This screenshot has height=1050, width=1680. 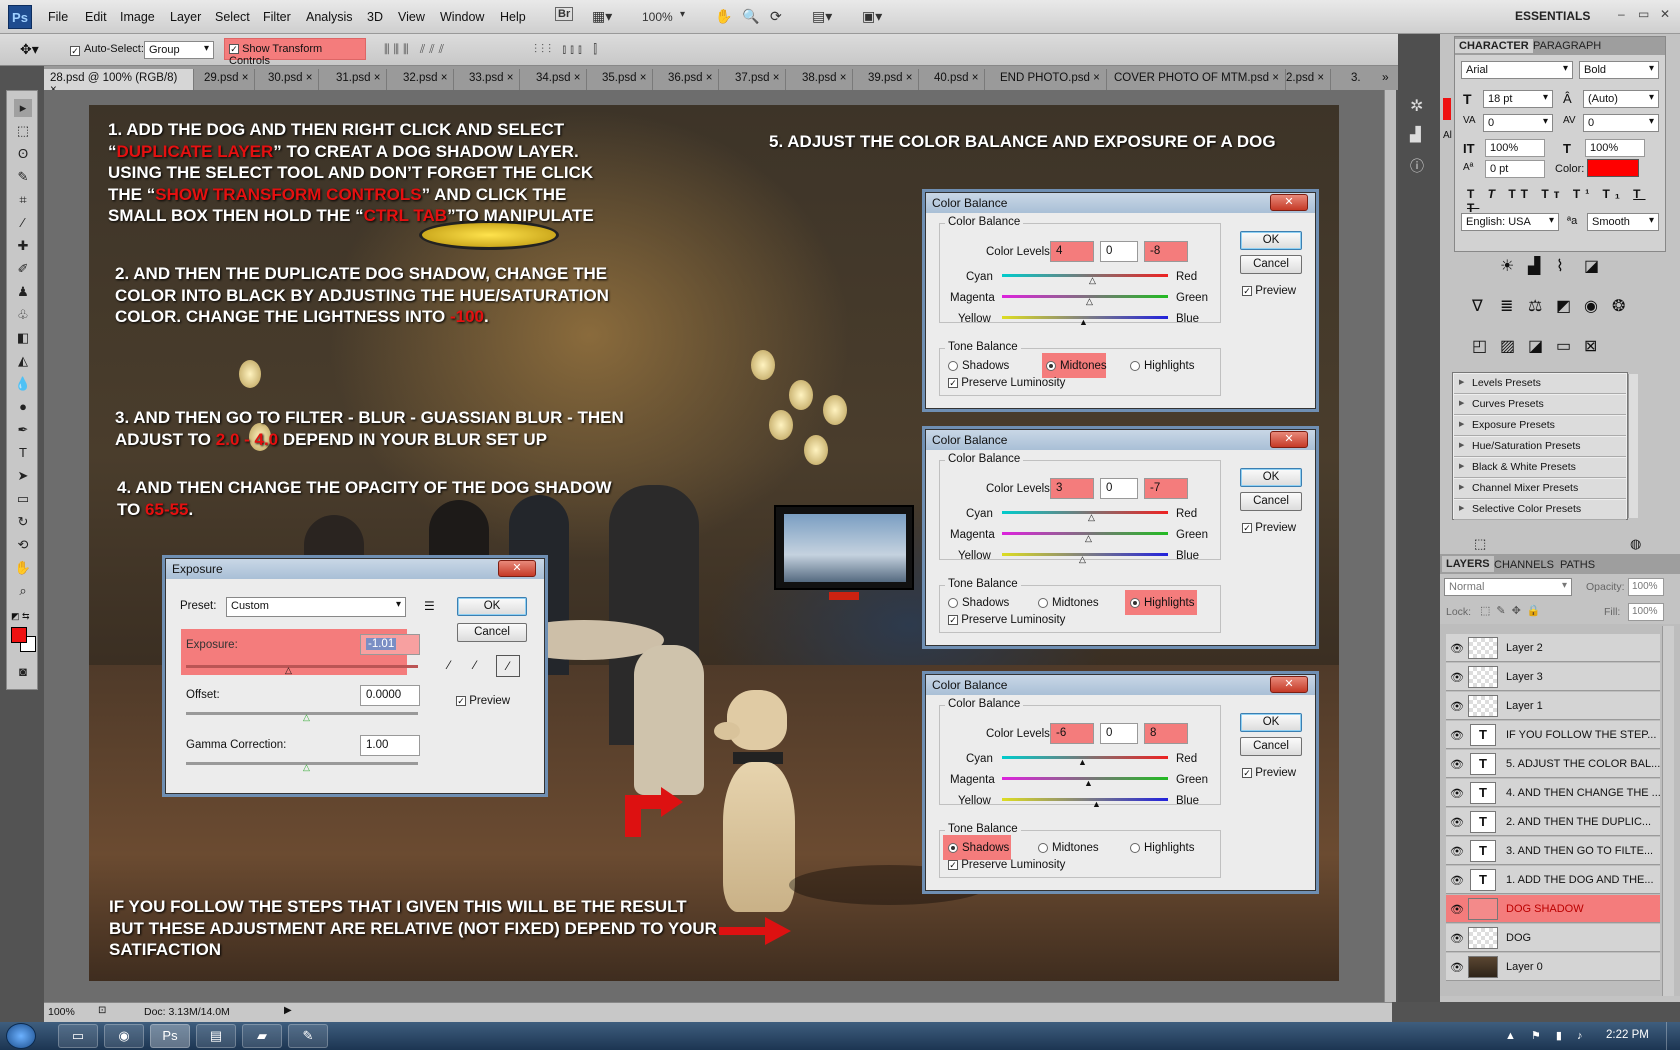 I want to click on font-family-select: Arial, so click(x=1517, y=70).